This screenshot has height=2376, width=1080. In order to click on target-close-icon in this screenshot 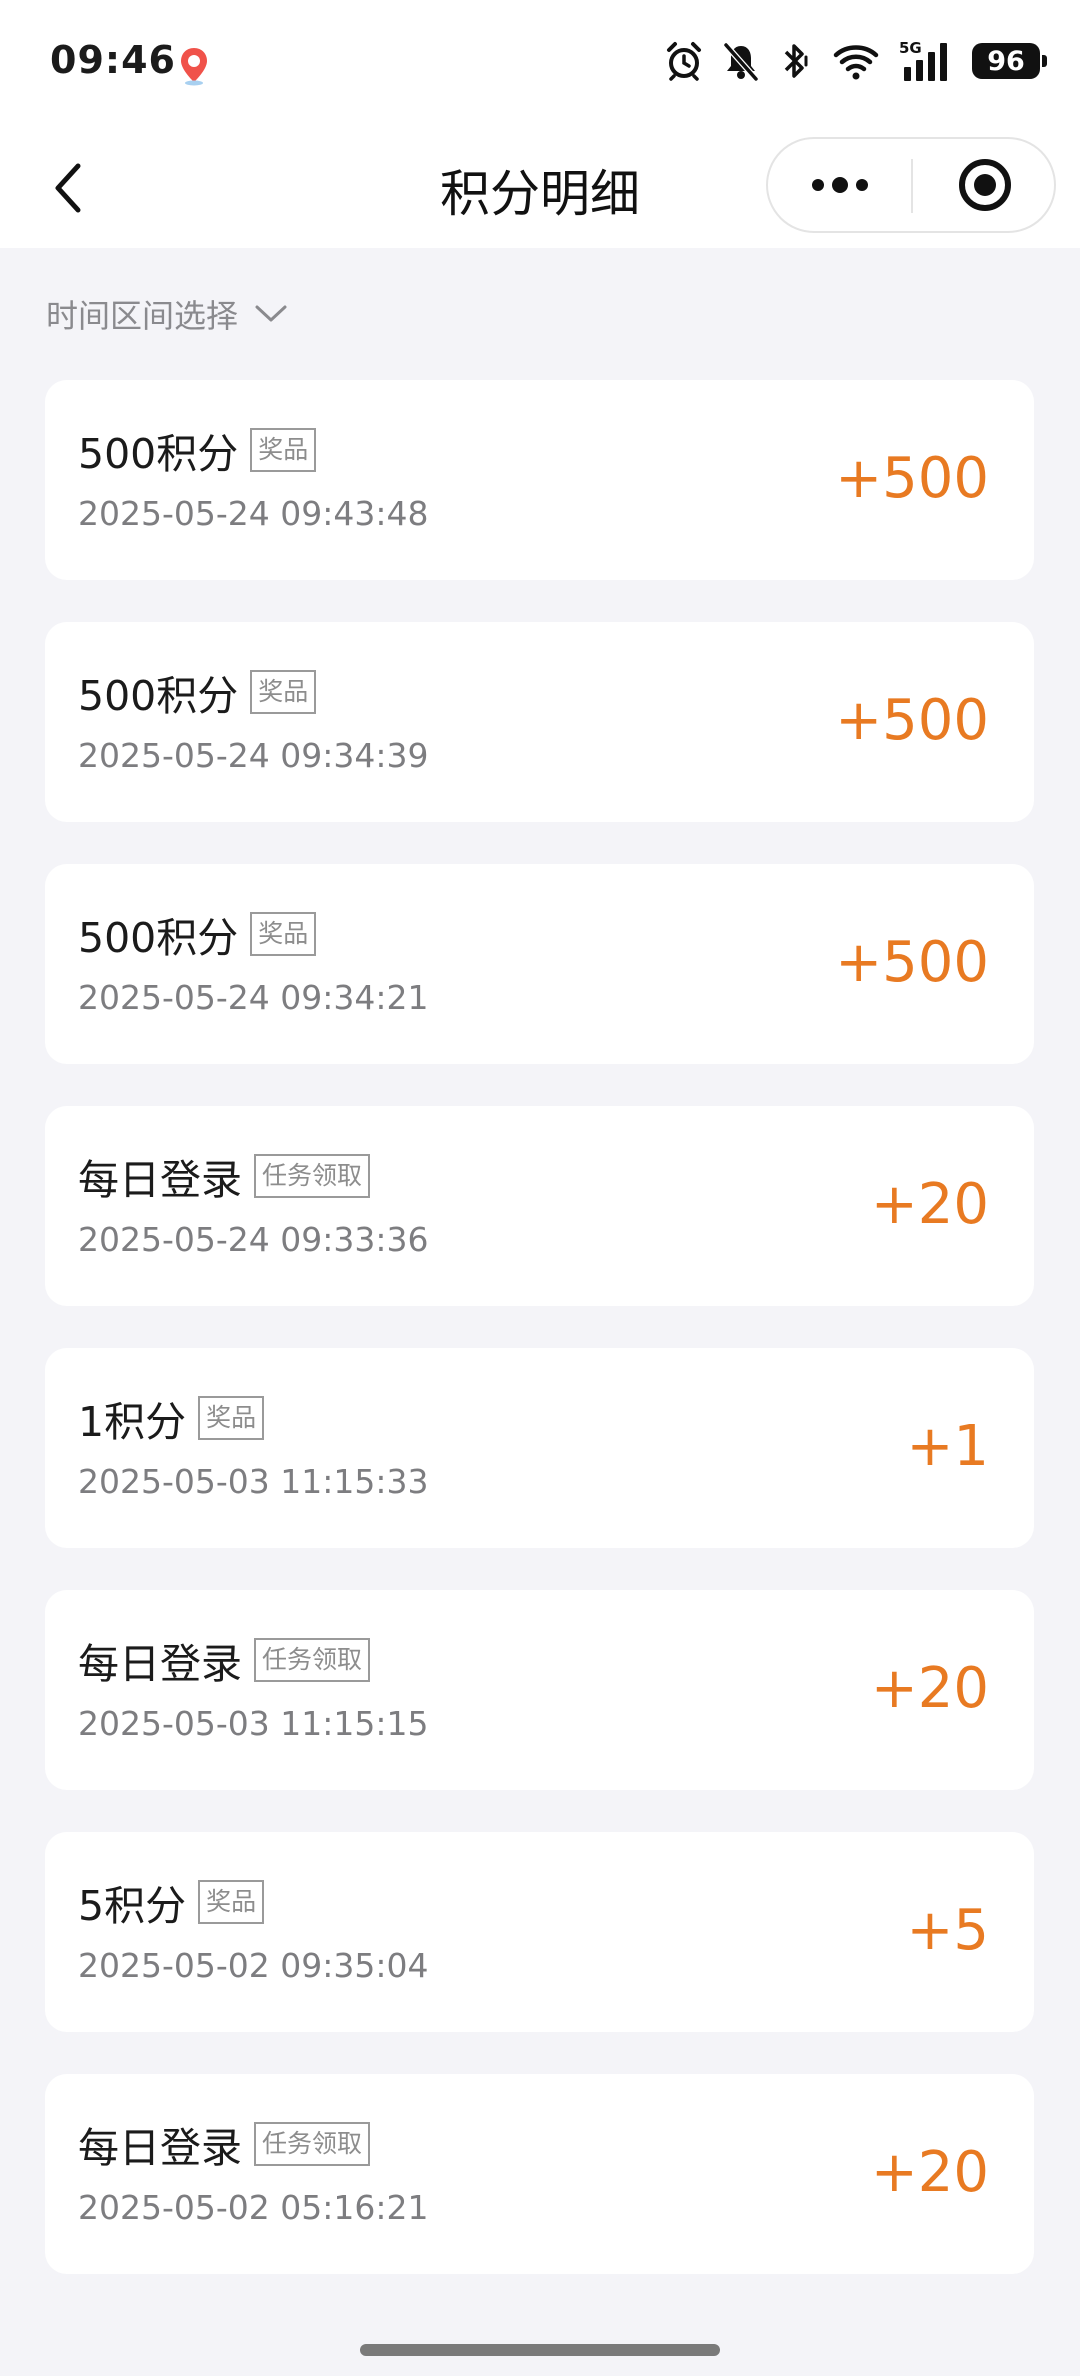, I will do `click(984, 185)`.